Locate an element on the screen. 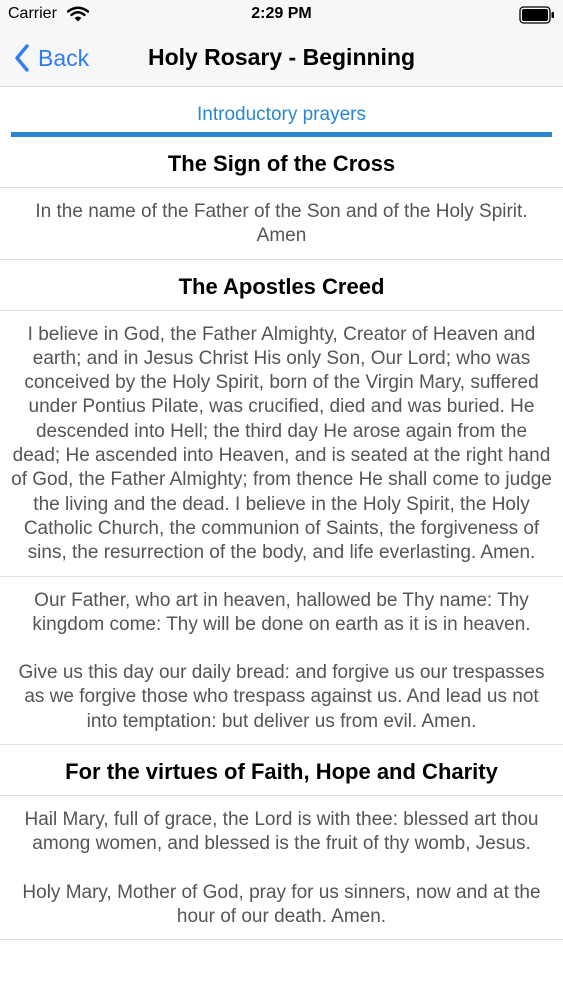  prayer-title-sign-of-cross: The Sign of the Cross is located at coordinates (281, 162).